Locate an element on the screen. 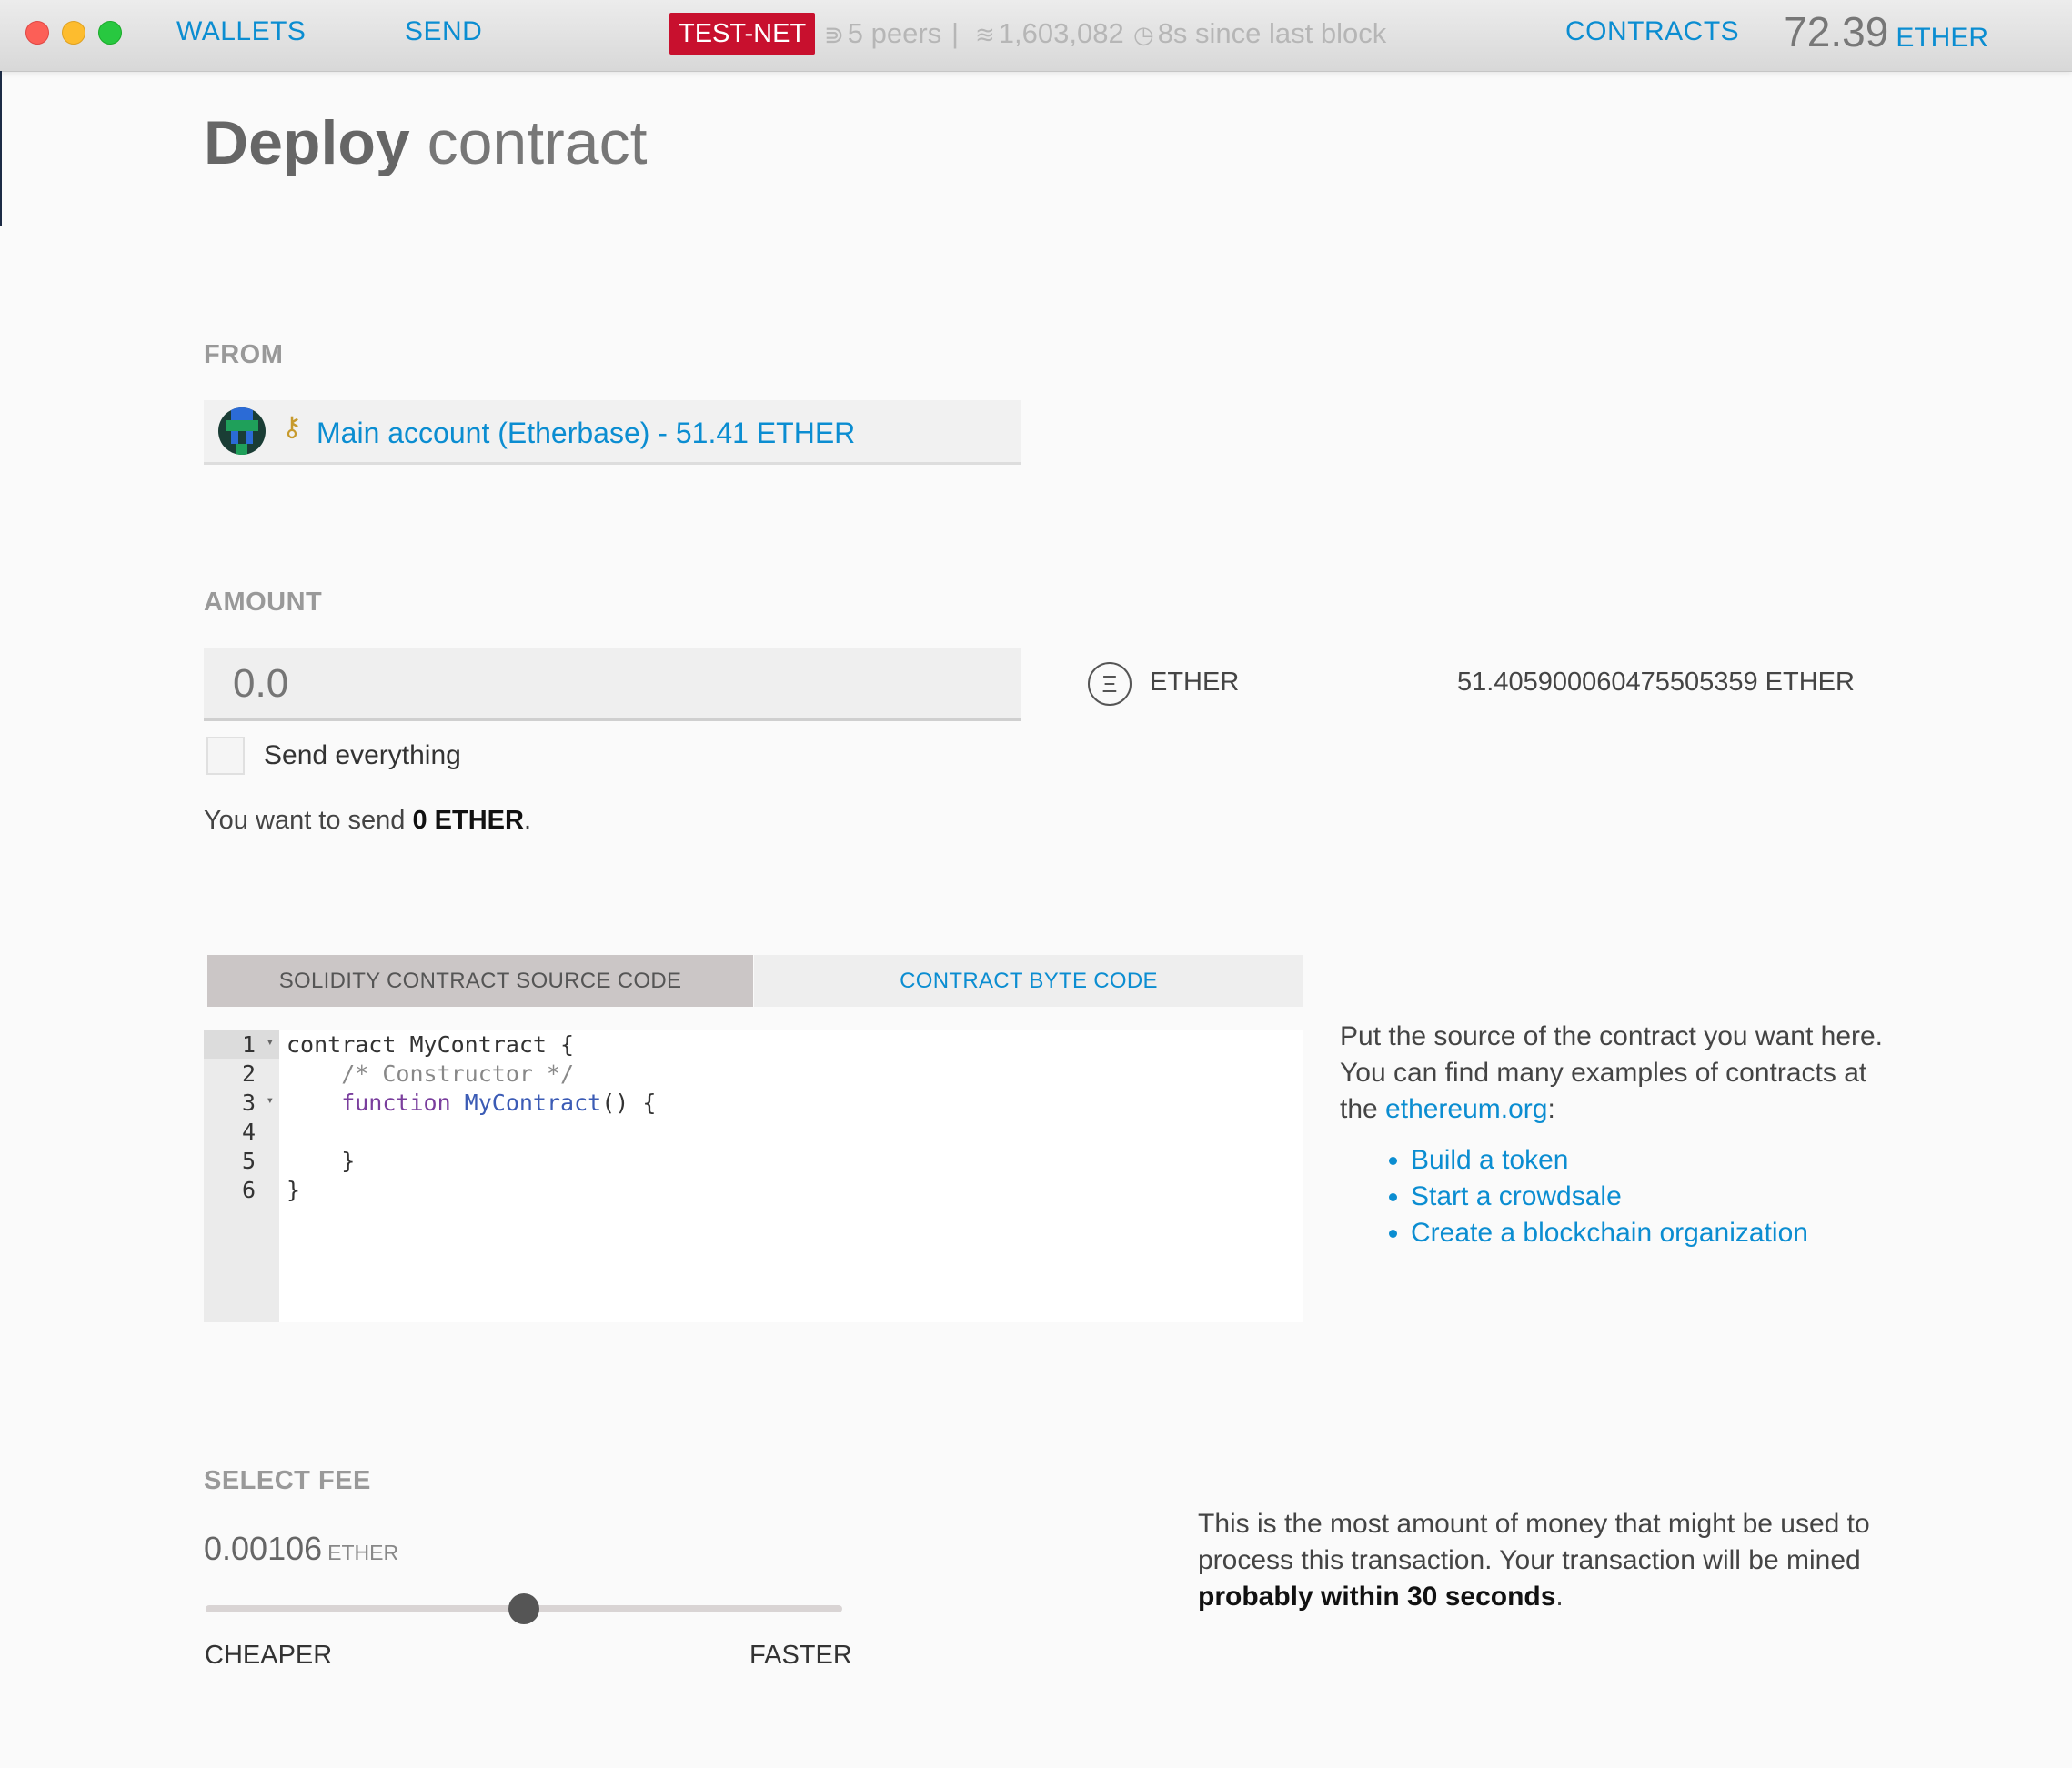 The image size is (2072, 1768). example-link-organization: Create a blockchain organization is located at coordinates (1649, 1233).